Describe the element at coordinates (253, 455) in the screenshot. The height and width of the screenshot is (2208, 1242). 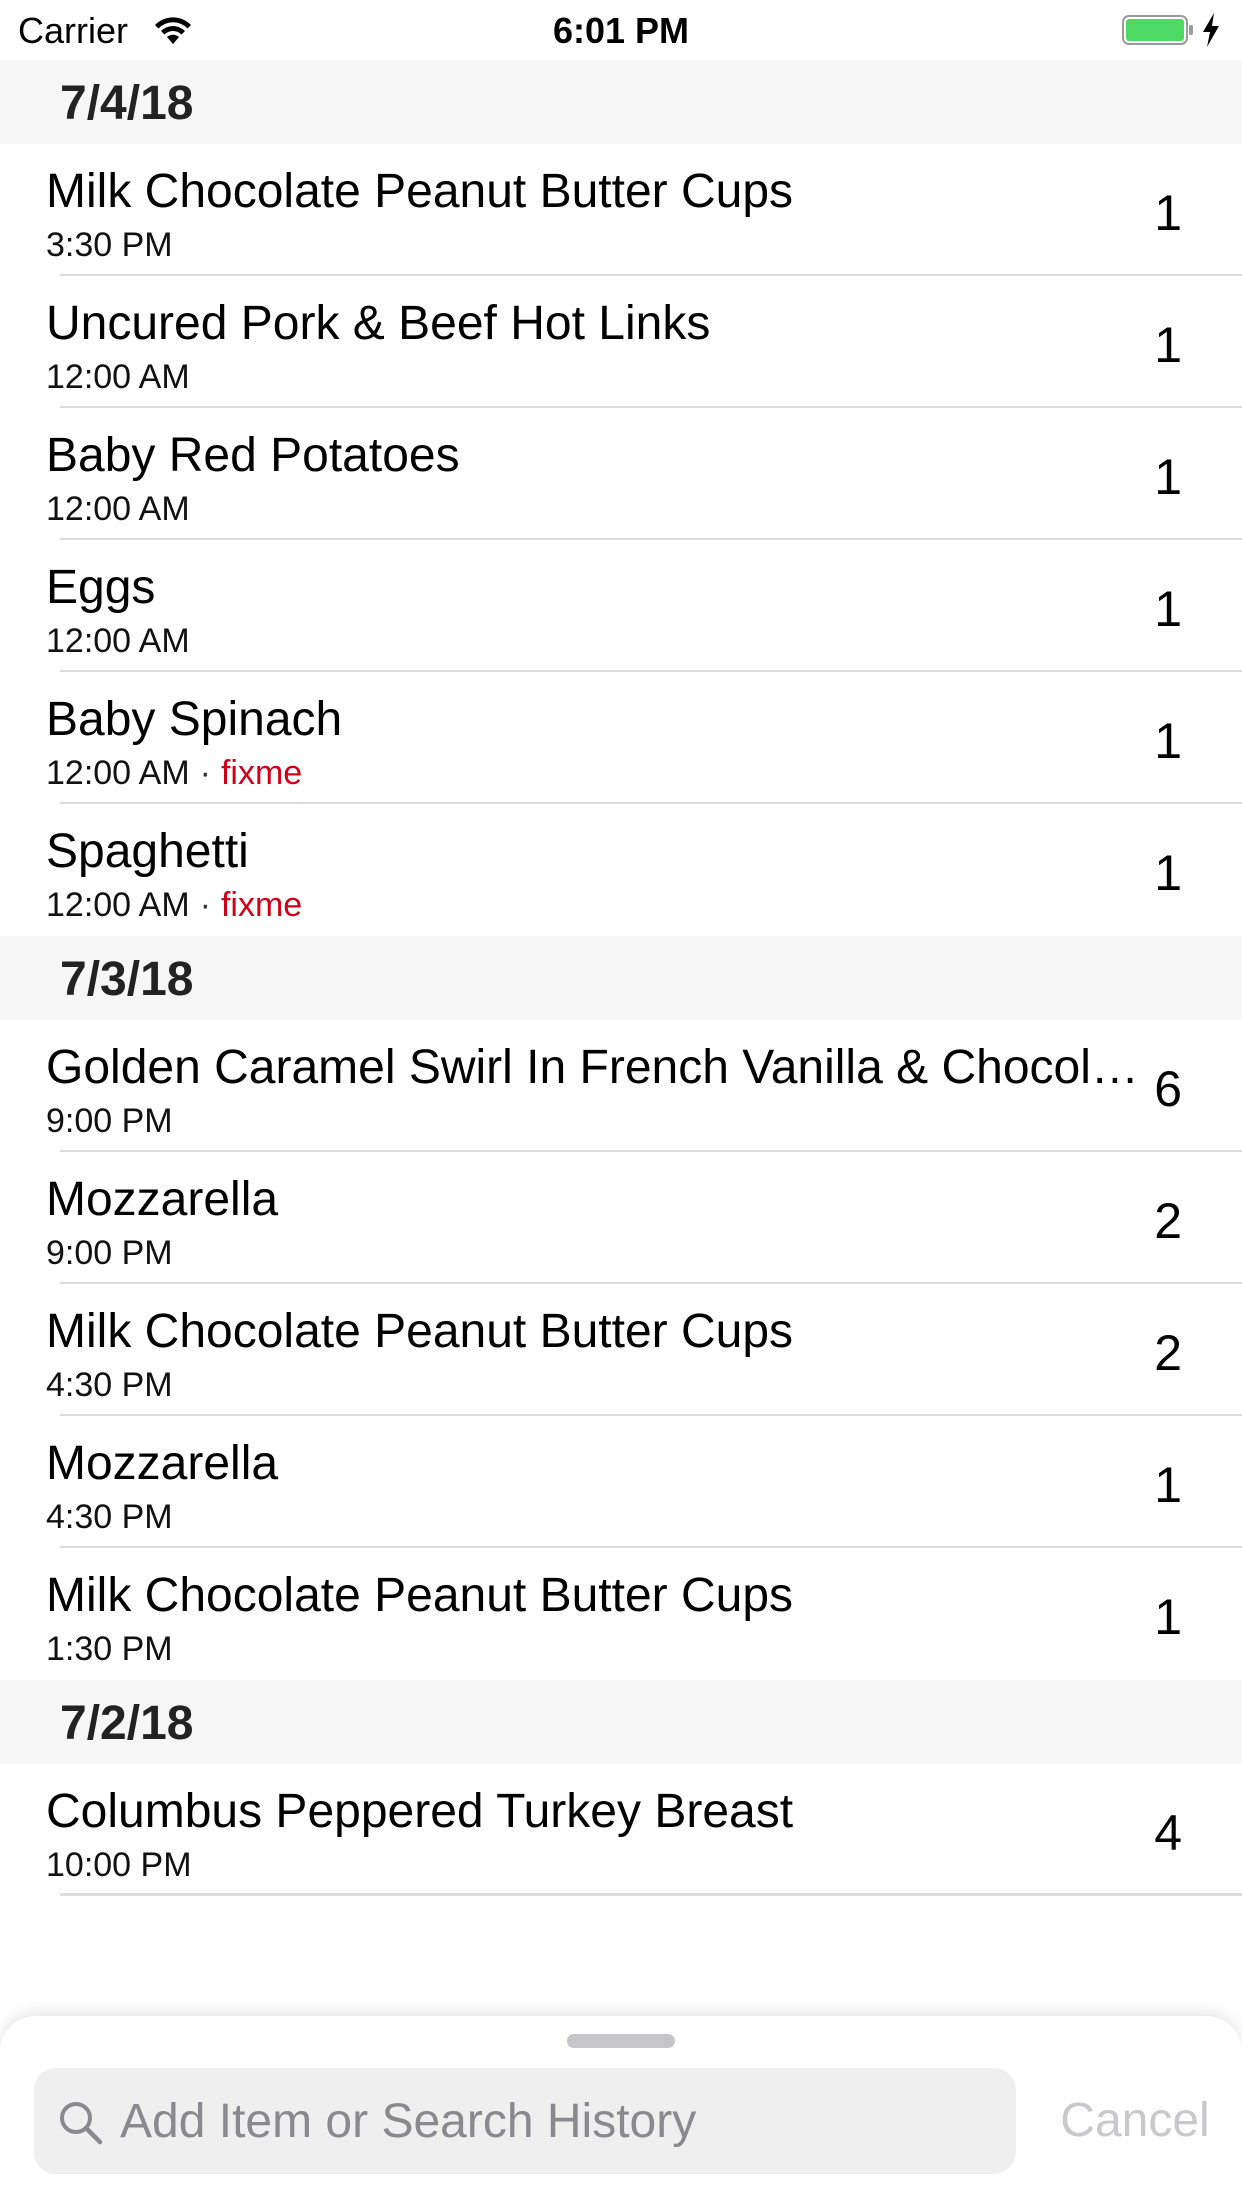
I see `item-name: Baby Red Potatoes` at that location.